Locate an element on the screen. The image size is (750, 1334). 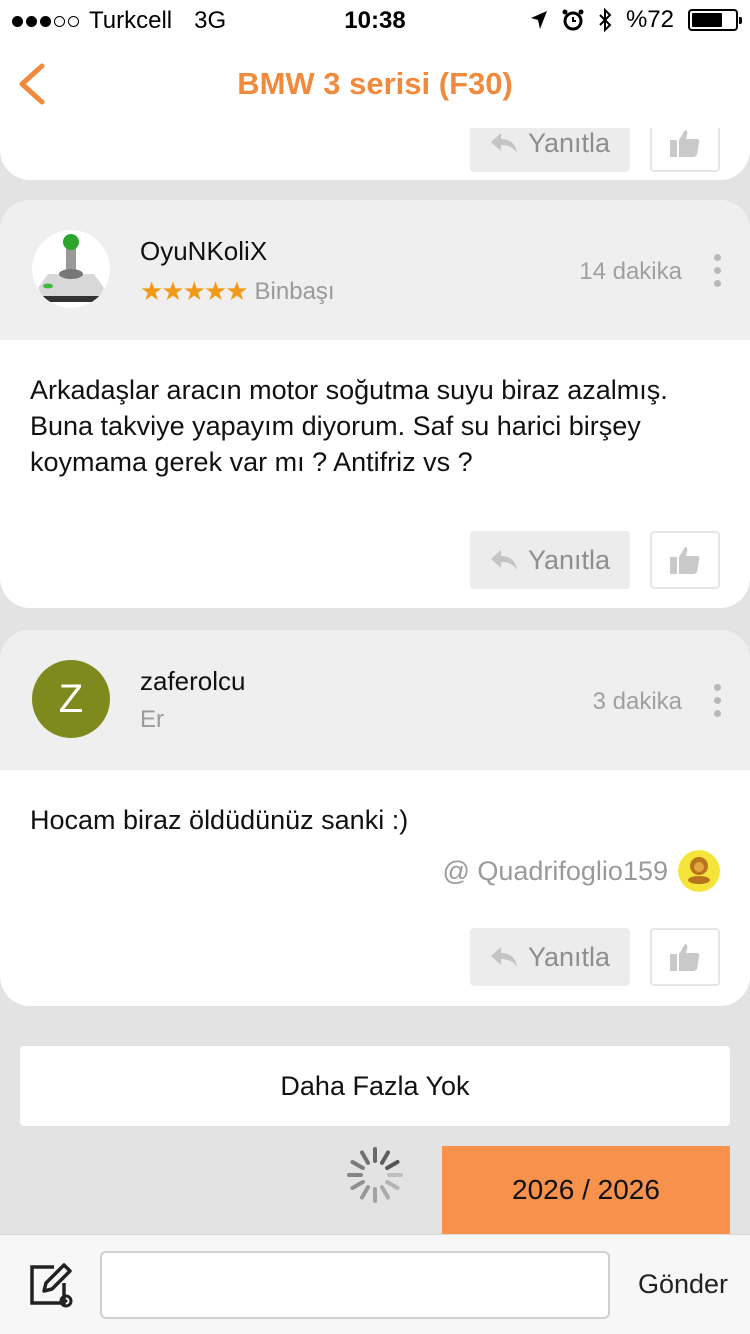
page-title: BMW 3 serisi (F30) is located at coordinates (375, 83).